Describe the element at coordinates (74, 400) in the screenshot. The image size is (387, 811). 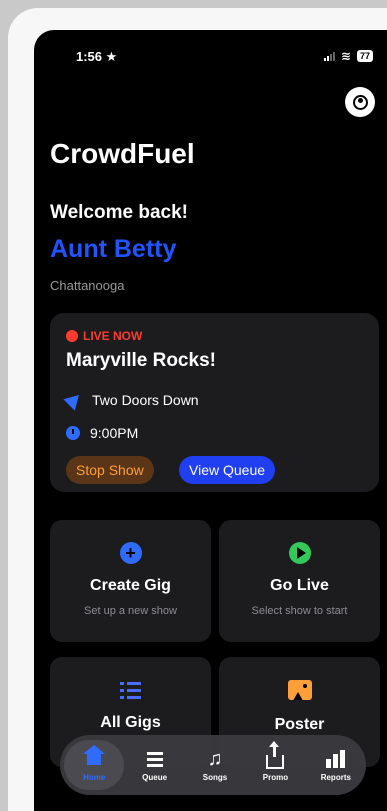
I see `location-arrow-icon` at that location.